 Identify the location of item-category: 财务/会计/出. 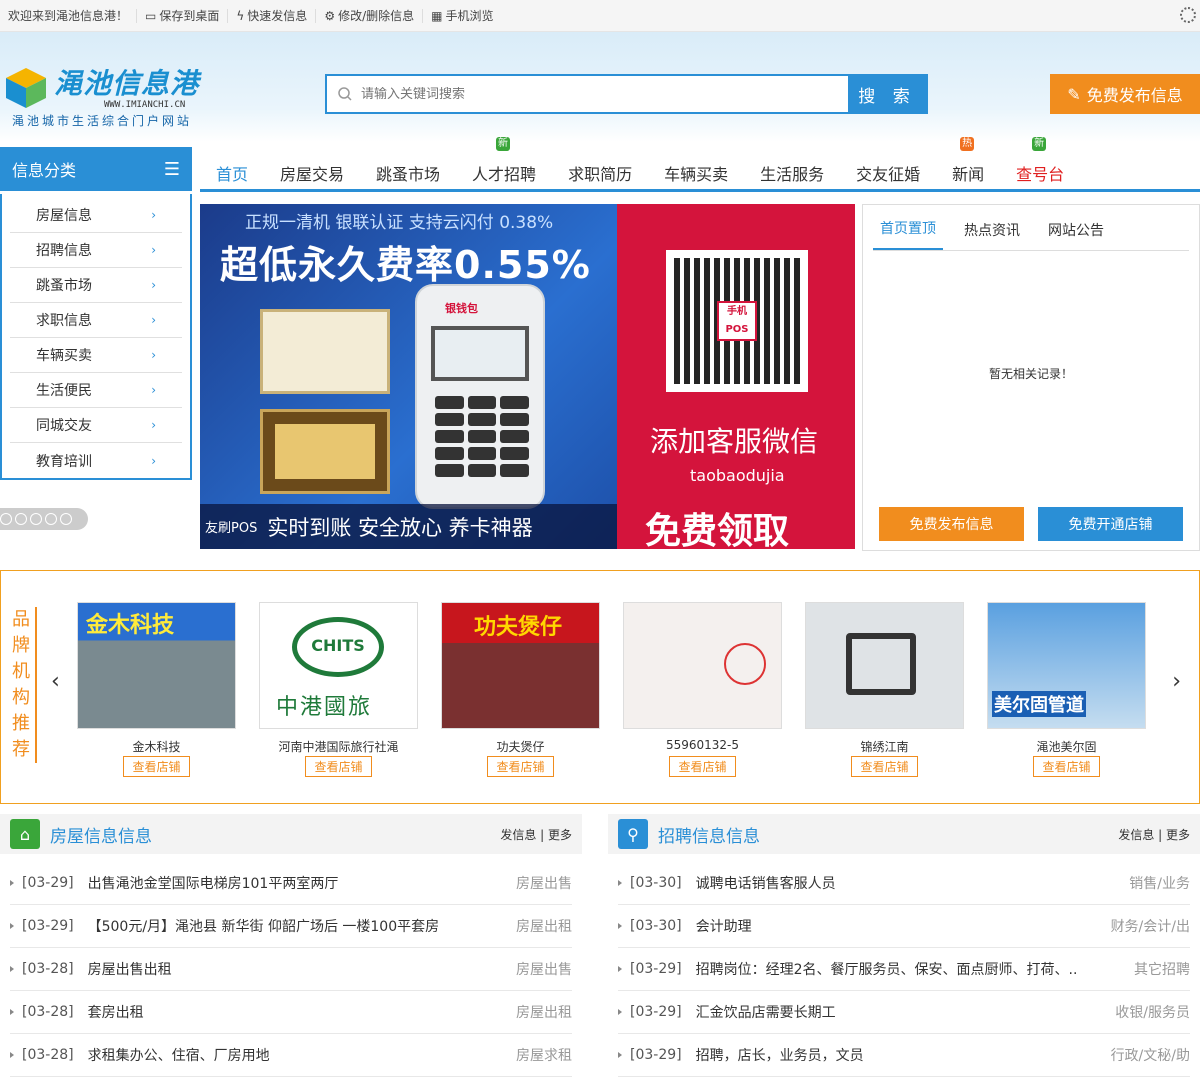
(1150, 926).